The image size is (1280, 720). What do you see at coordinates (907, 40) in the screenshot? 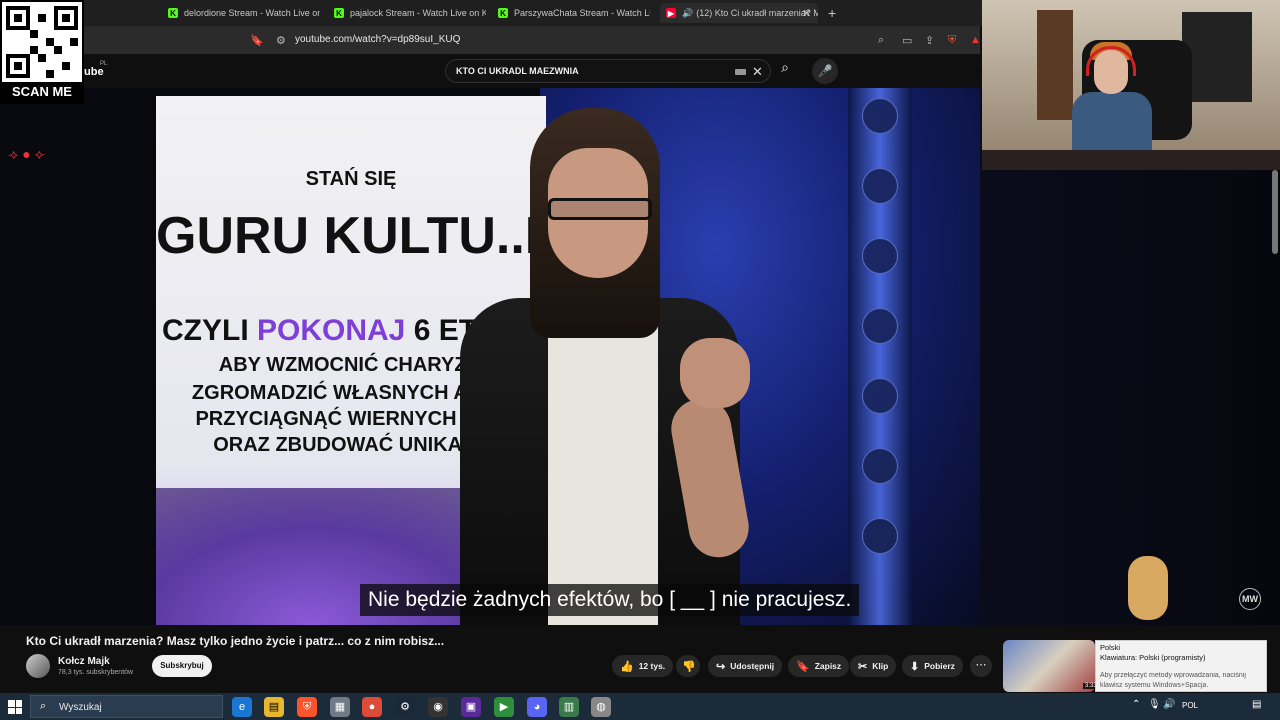
I see `cast-icon: ▭` at bounding box center [907, 40].